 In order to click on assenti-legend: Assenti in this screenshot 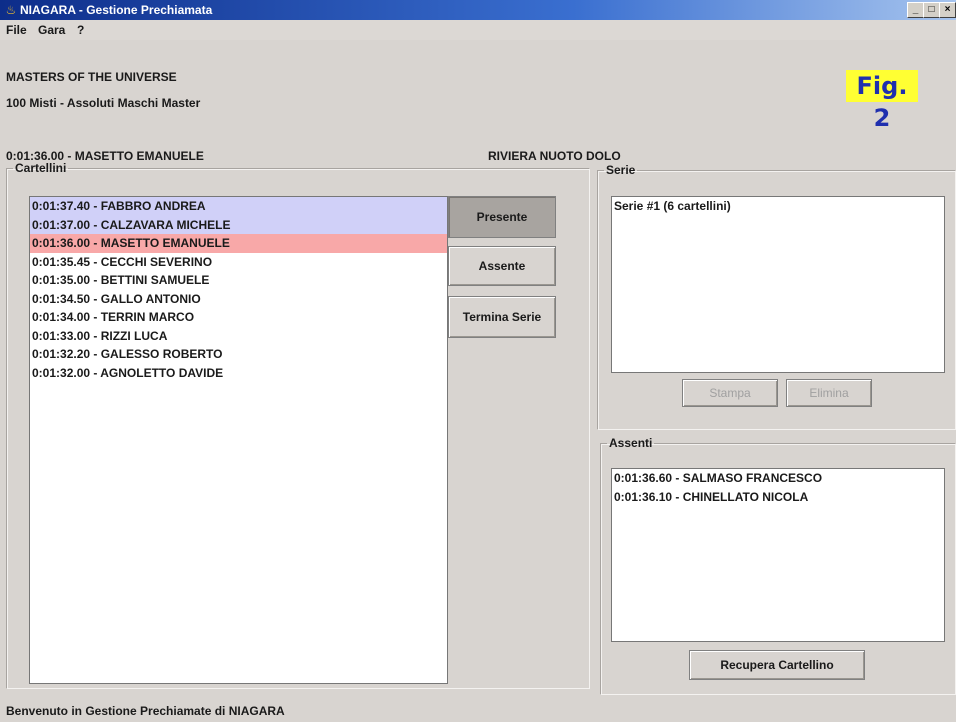, I will do `click(631, 443)`.